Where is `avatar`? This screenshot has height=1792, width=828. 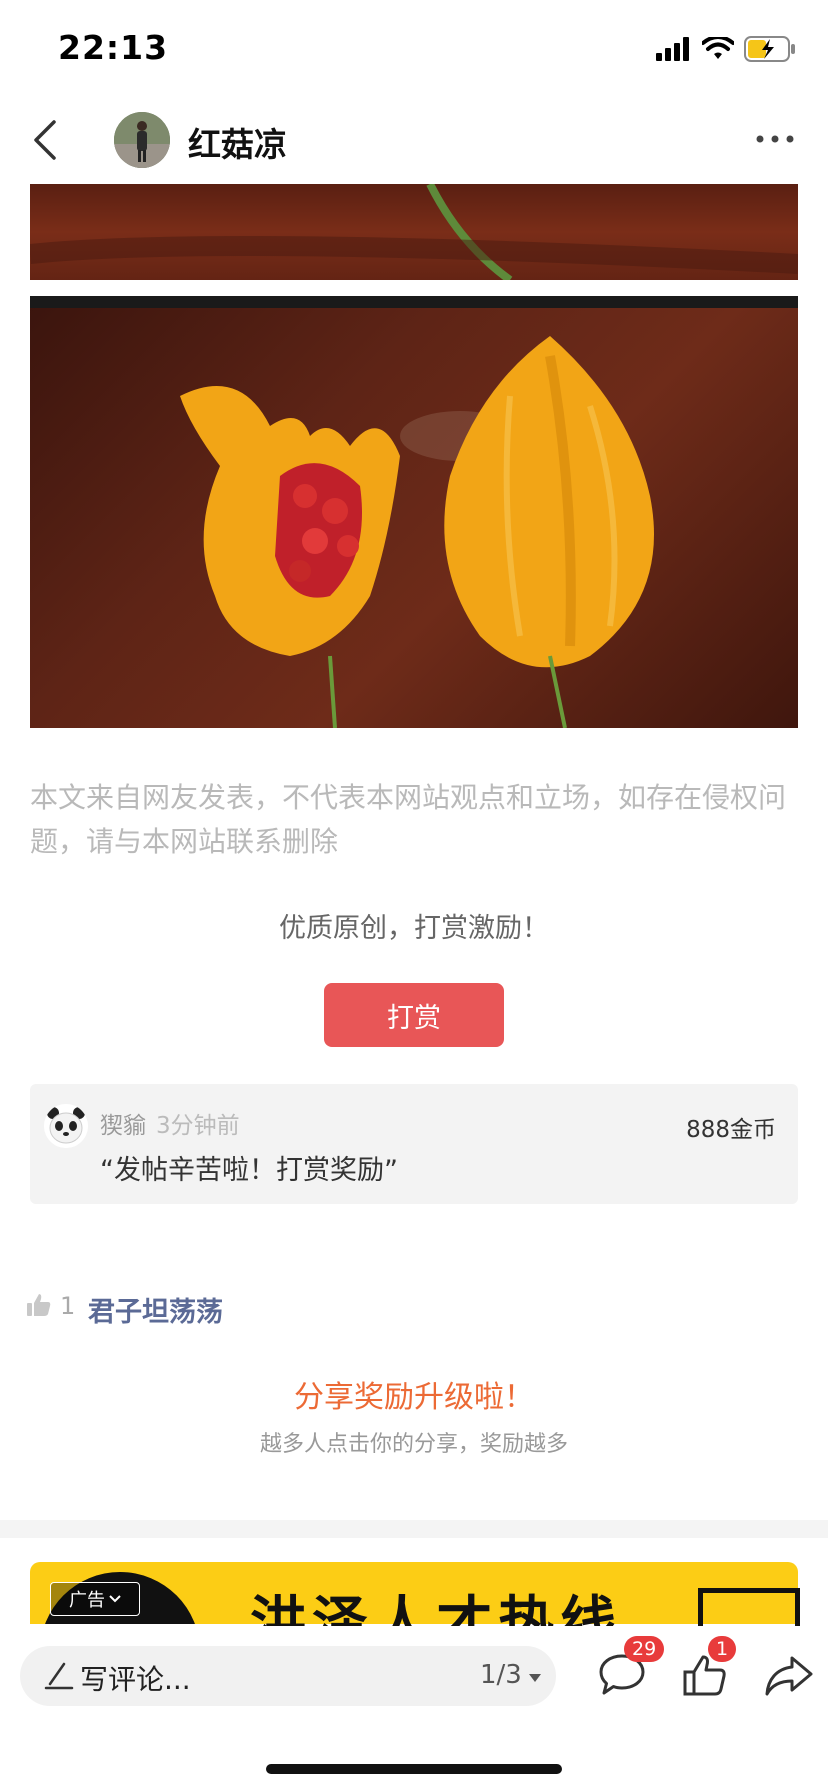
avatar is located at coordinates (142, 140).